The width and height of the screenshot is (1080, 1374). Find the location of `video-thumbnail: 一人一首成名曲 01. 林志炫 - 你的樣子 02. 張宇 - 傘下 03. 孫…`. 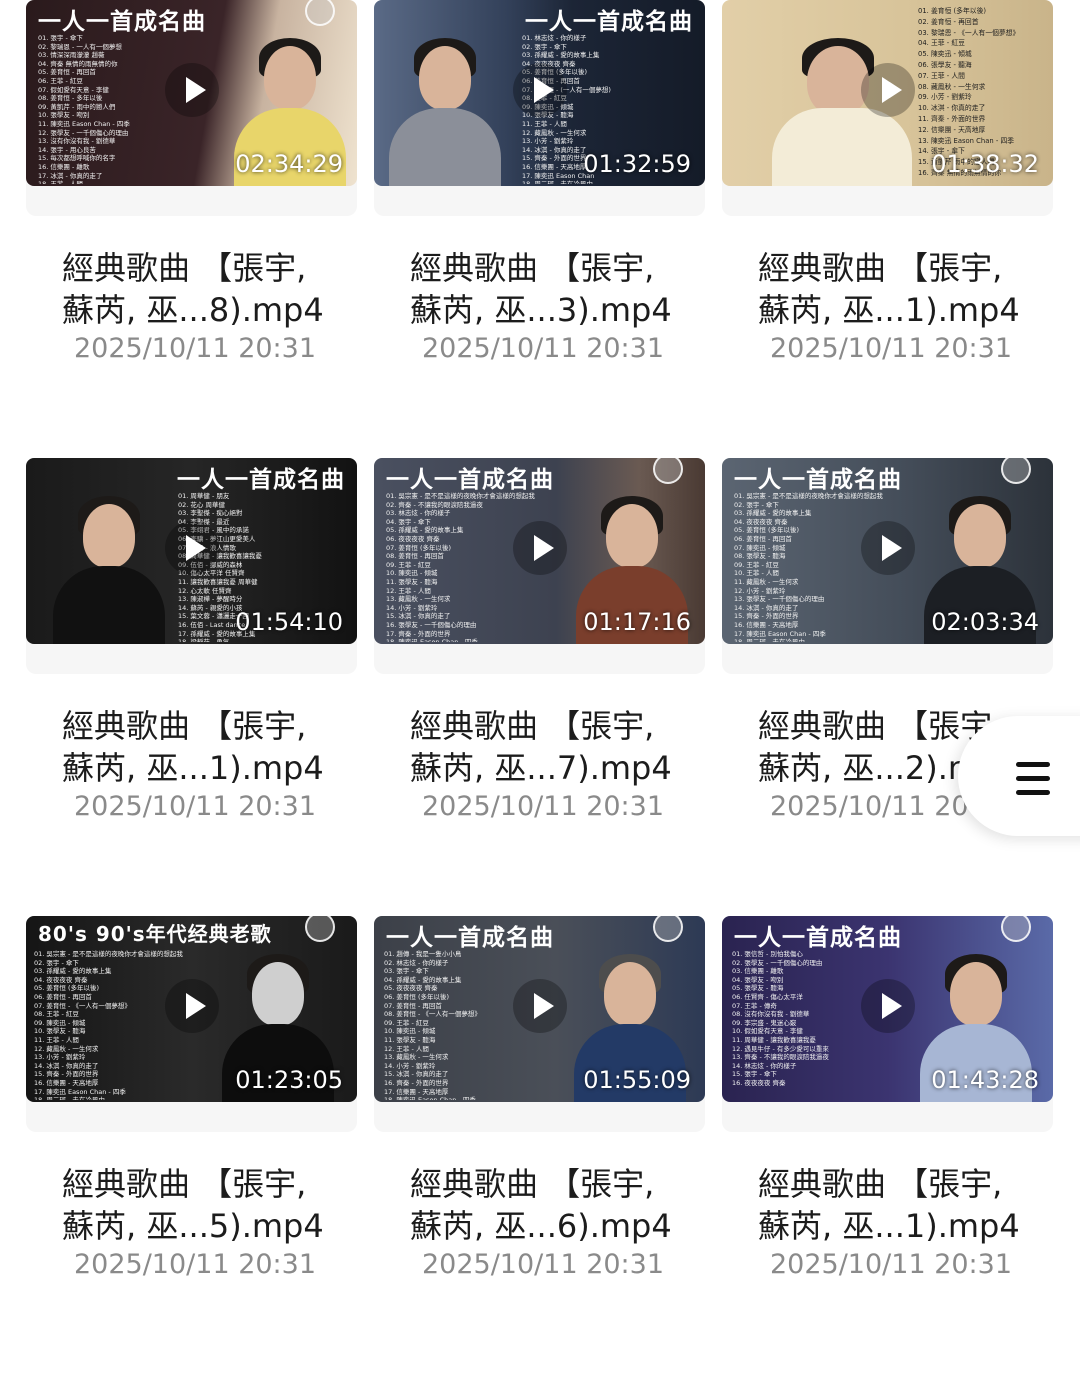

video-thumbnail: 一人一首成名曲 01. 林志炫 - 你的樣子 02. 張宇 - 傘下 03. 孫… is located at coordinates (539, 93).